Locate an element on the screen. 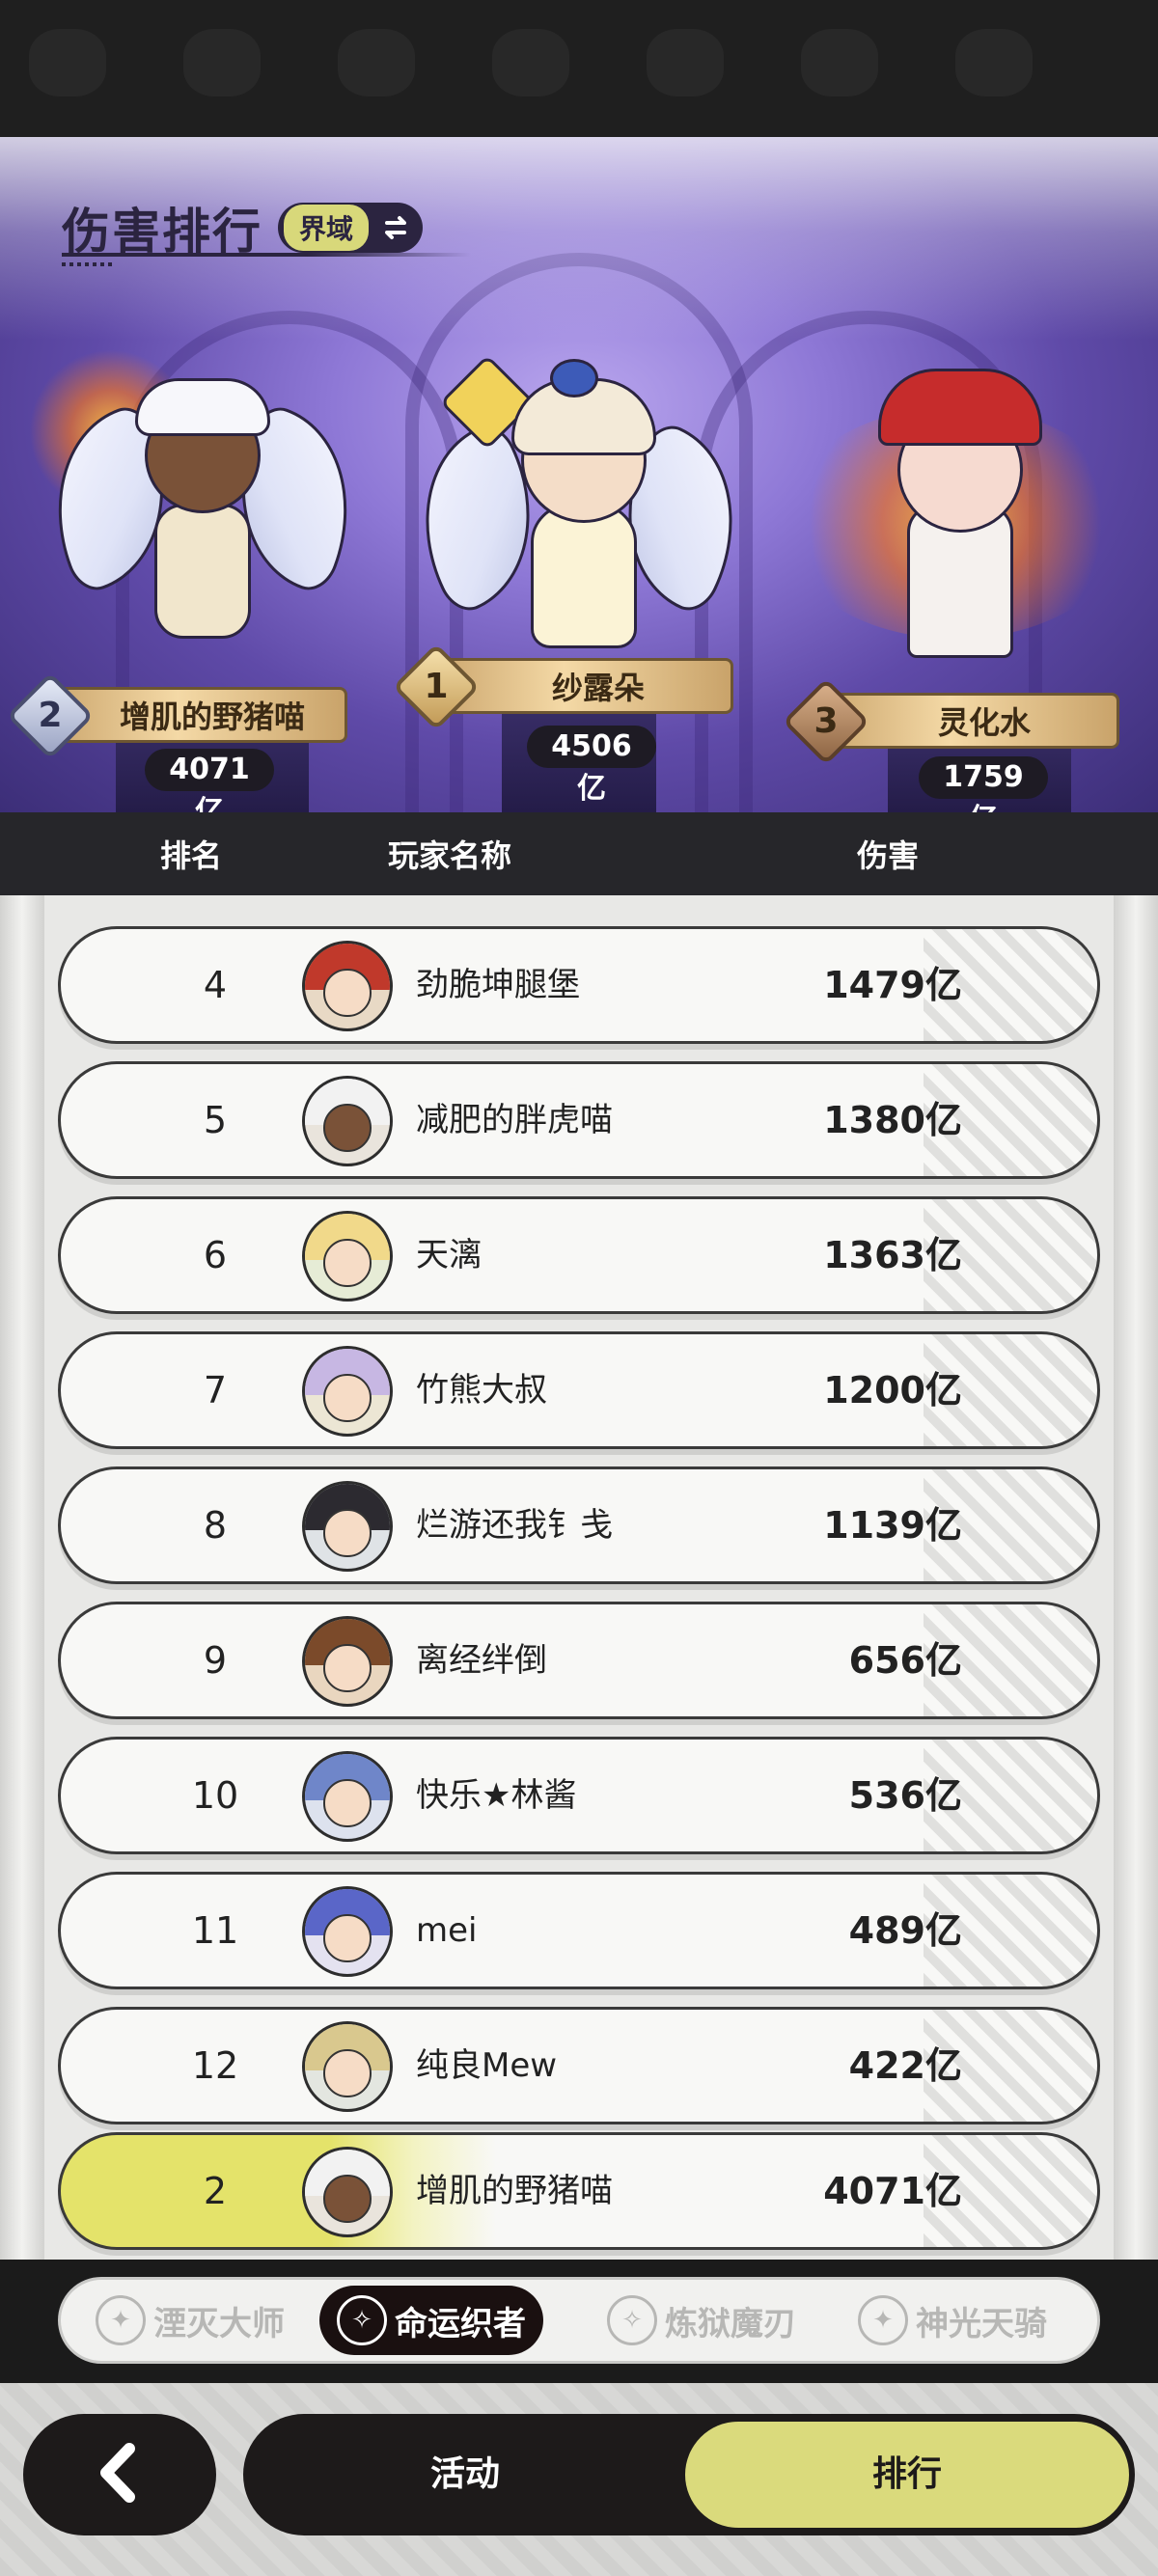 The image size is (1158, 2576). row-player-name: 快乐★林酱 is located at coordinates (496, 1795).